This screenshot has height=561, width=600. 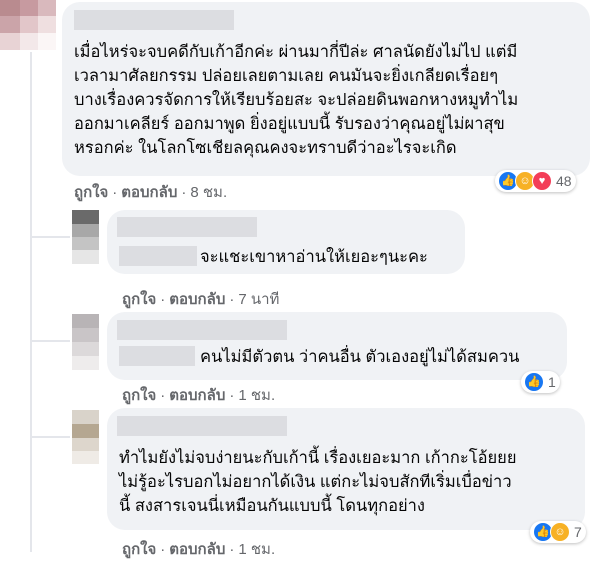 I want to click on reaction-summary: 👍 ☺ ♥ 48, so click(x=535, y=181).